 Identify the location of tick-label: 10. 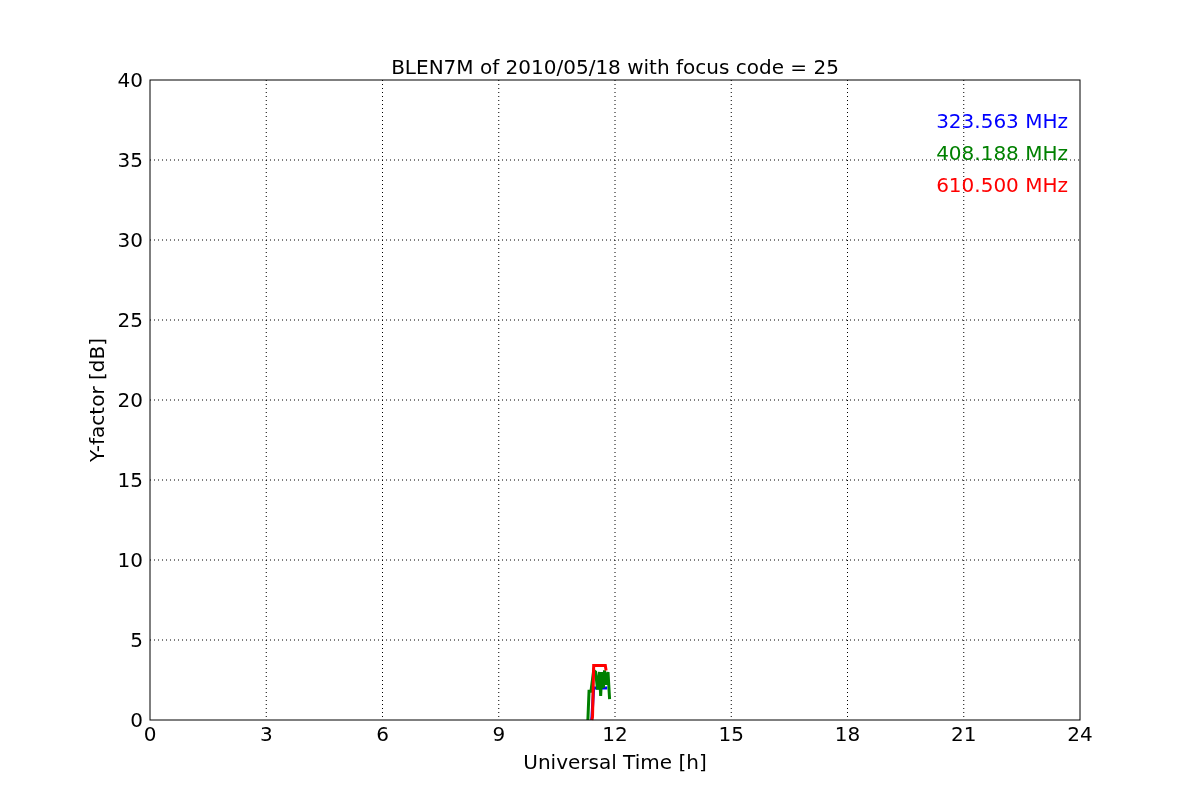
(130, 560).